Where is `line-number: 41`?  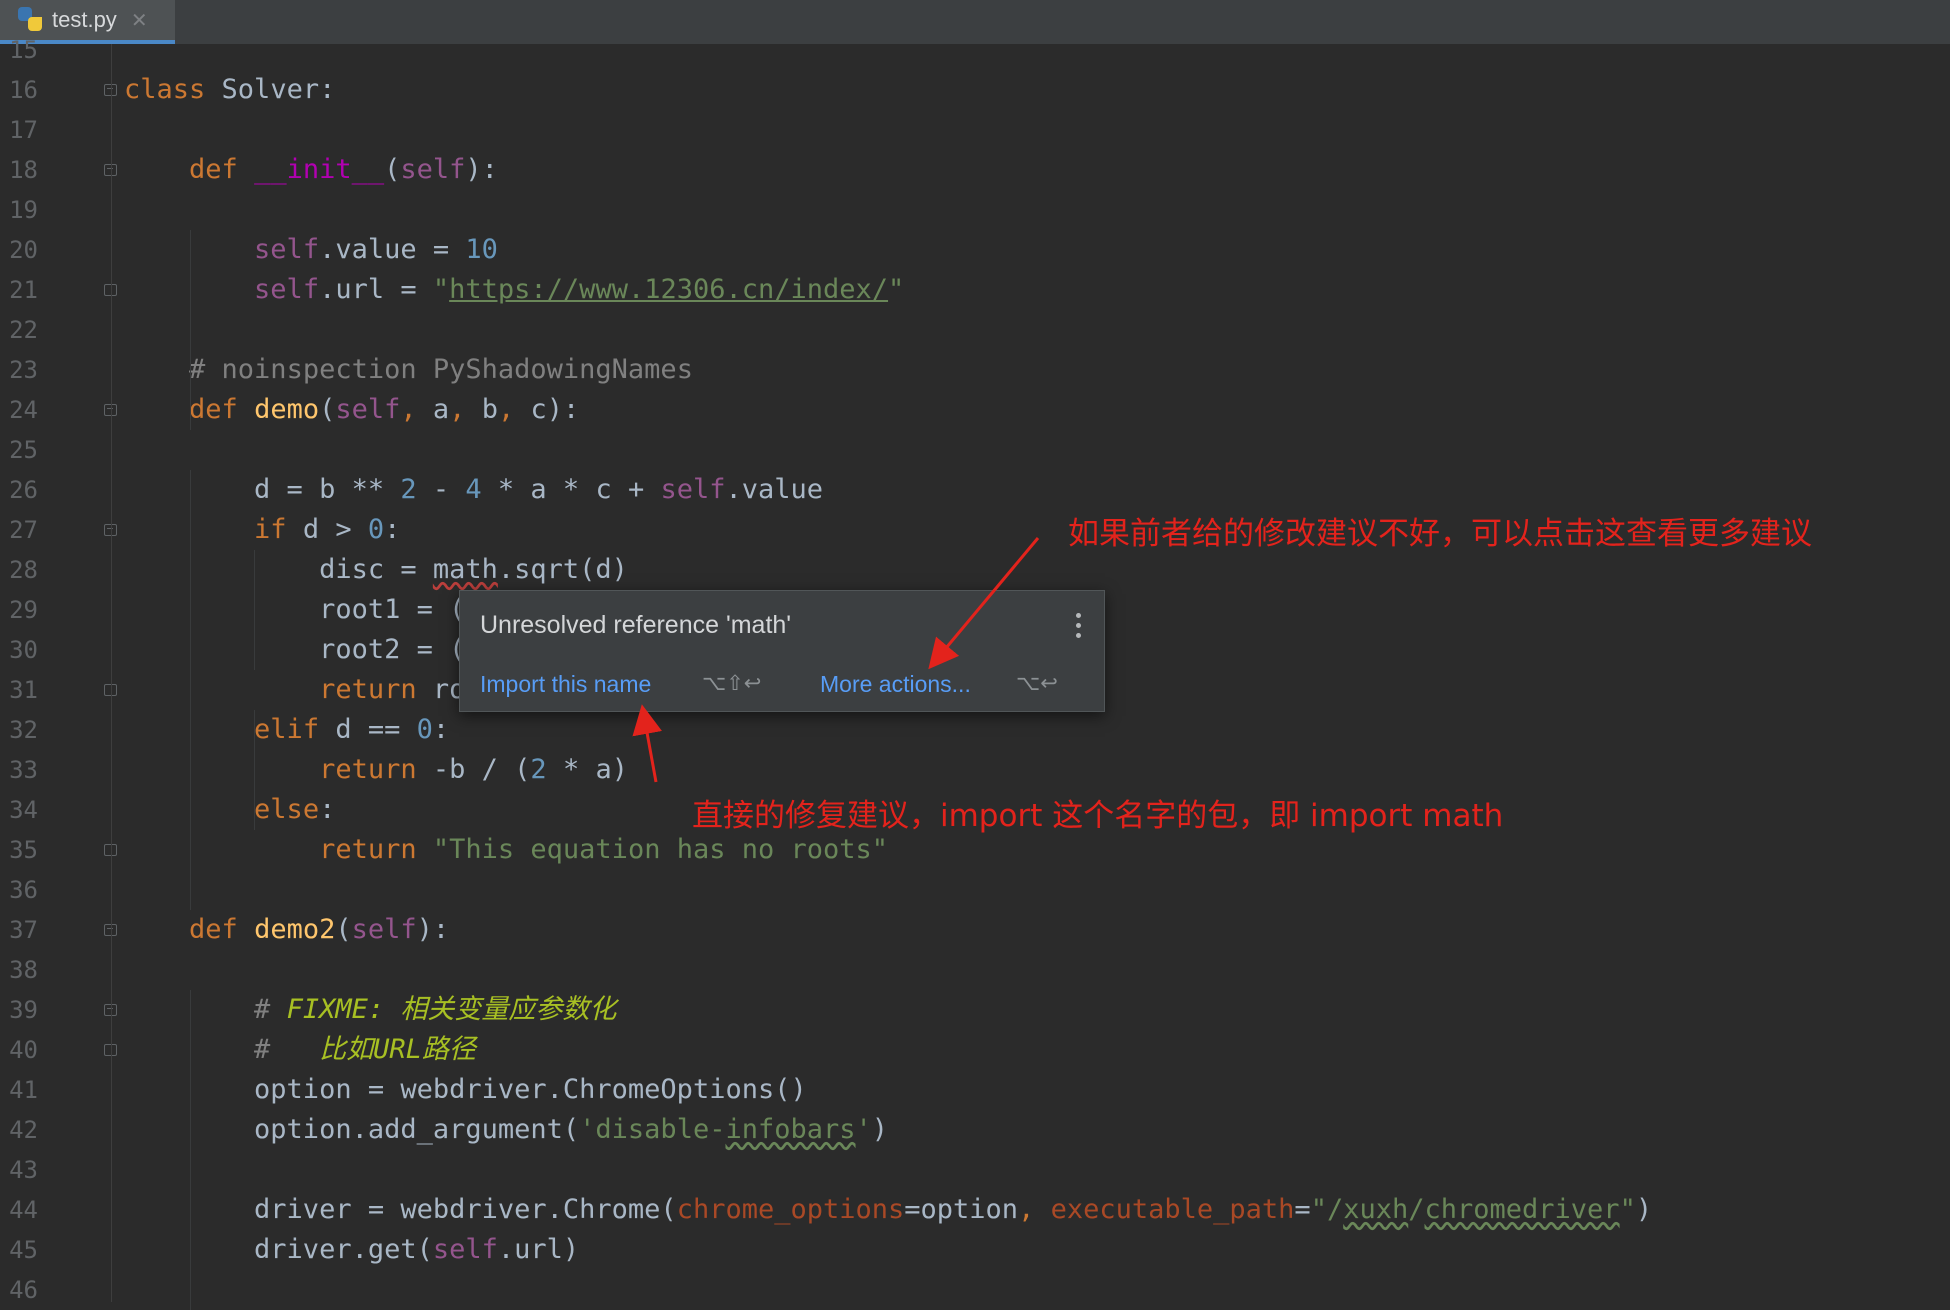 line-number: 41 is located at coordinates (23, 1090).